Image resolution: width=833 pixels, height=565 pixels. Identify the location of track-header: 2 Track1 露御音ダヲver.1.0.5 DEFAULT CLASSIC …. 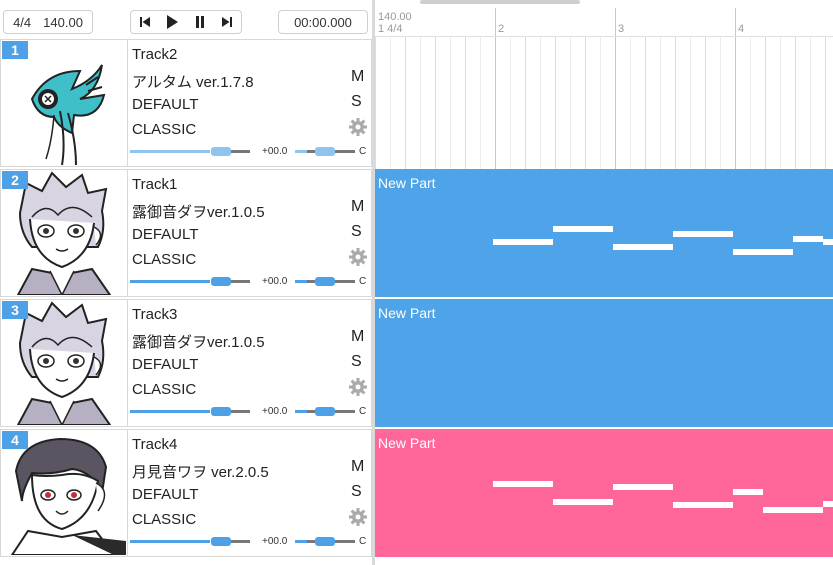
(186, 233).